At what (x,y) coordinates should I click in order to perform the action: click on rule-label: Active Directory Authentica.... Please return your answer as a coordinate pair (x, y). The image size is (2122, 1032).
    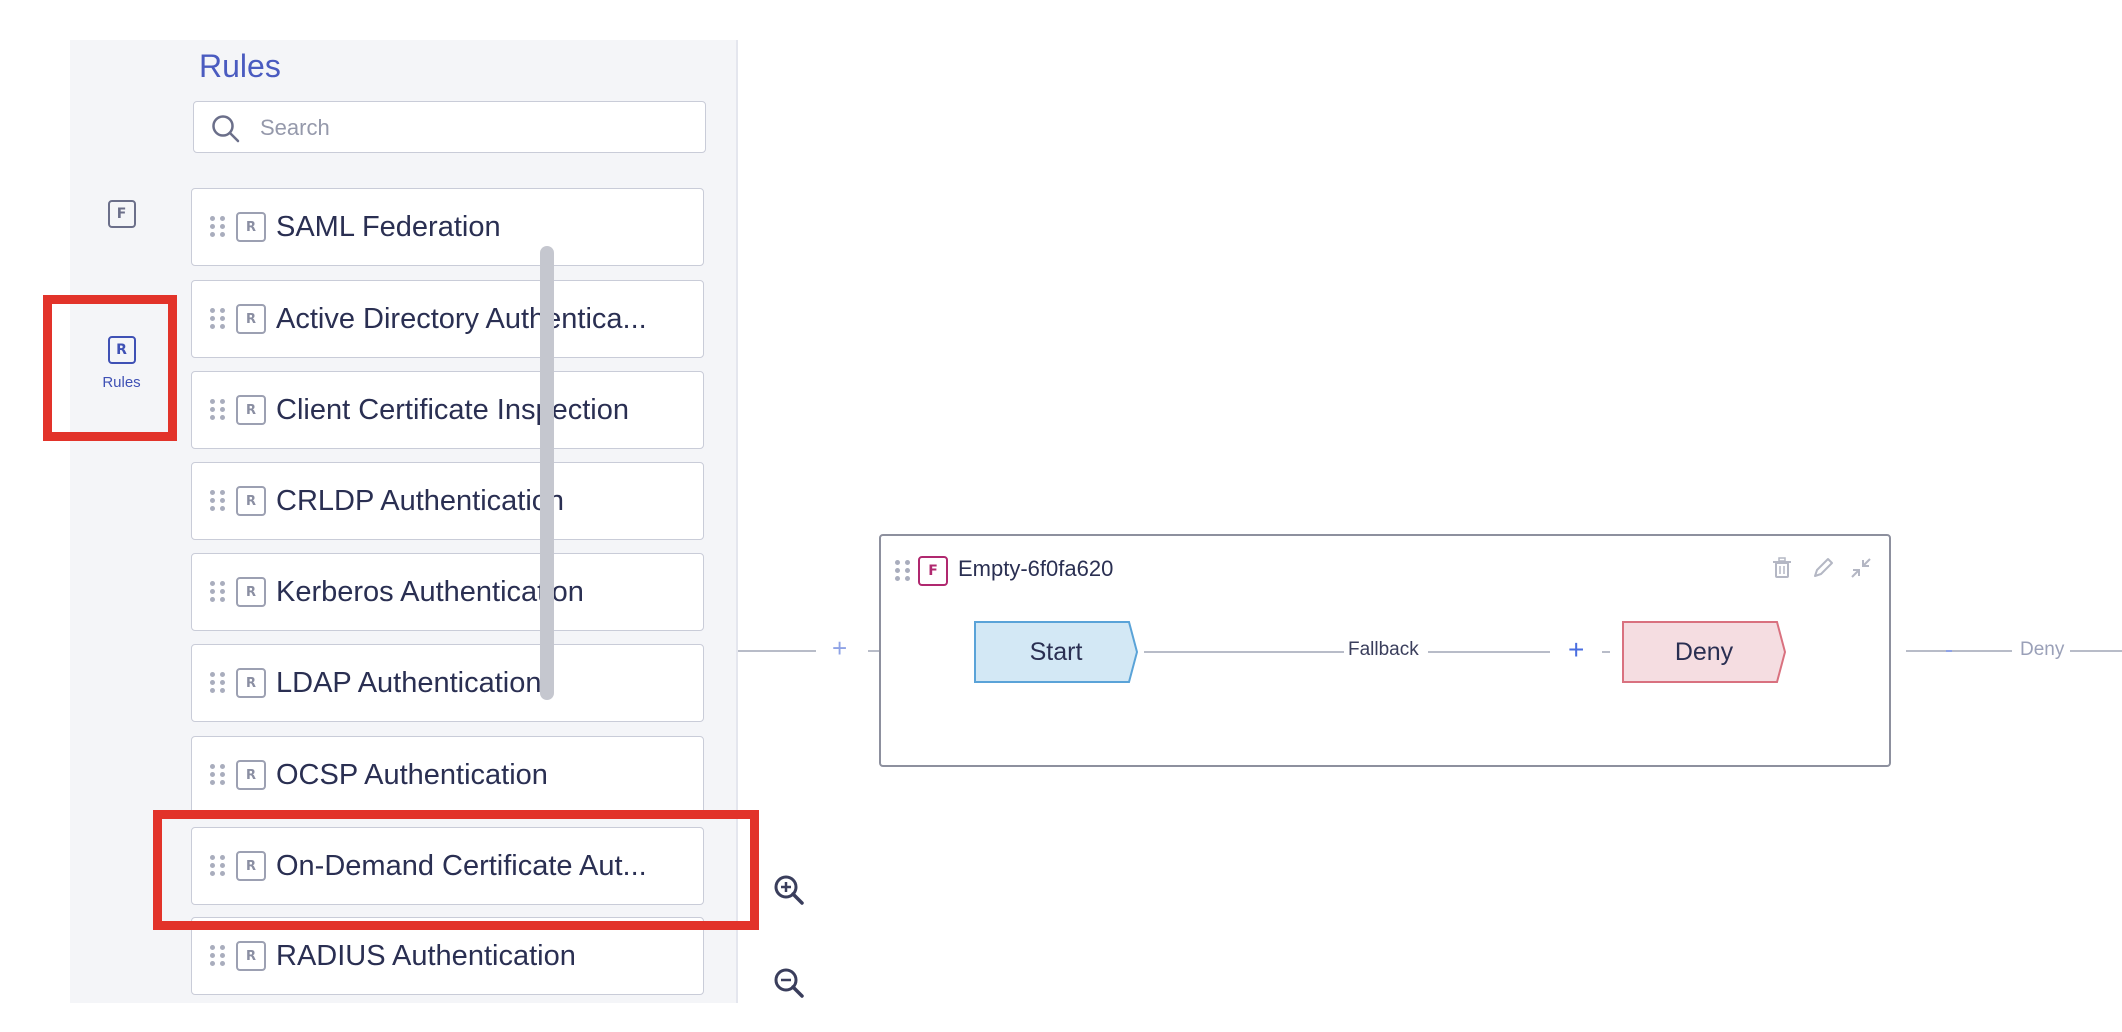
    Looking at the image, I should click on (461, 318).